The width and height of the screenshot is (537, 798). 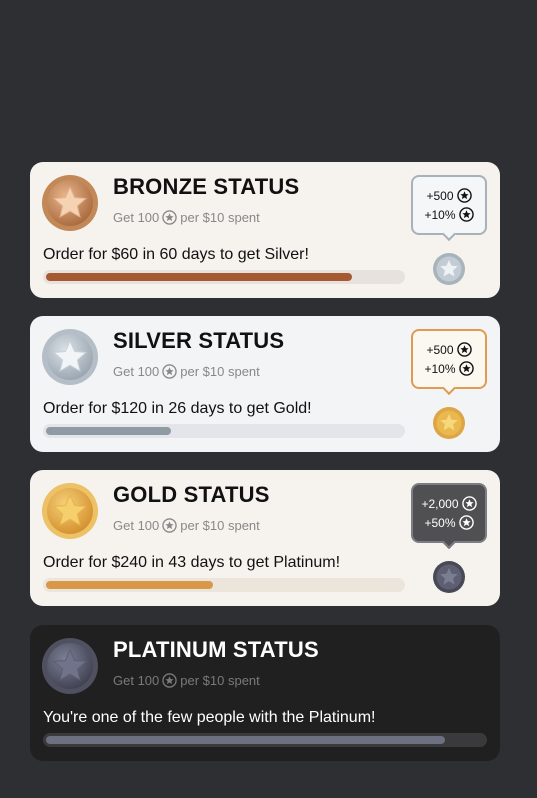 I want to click on next-tier-bonus-bubble: +2,000 +50%, so click(x=449, y=513).